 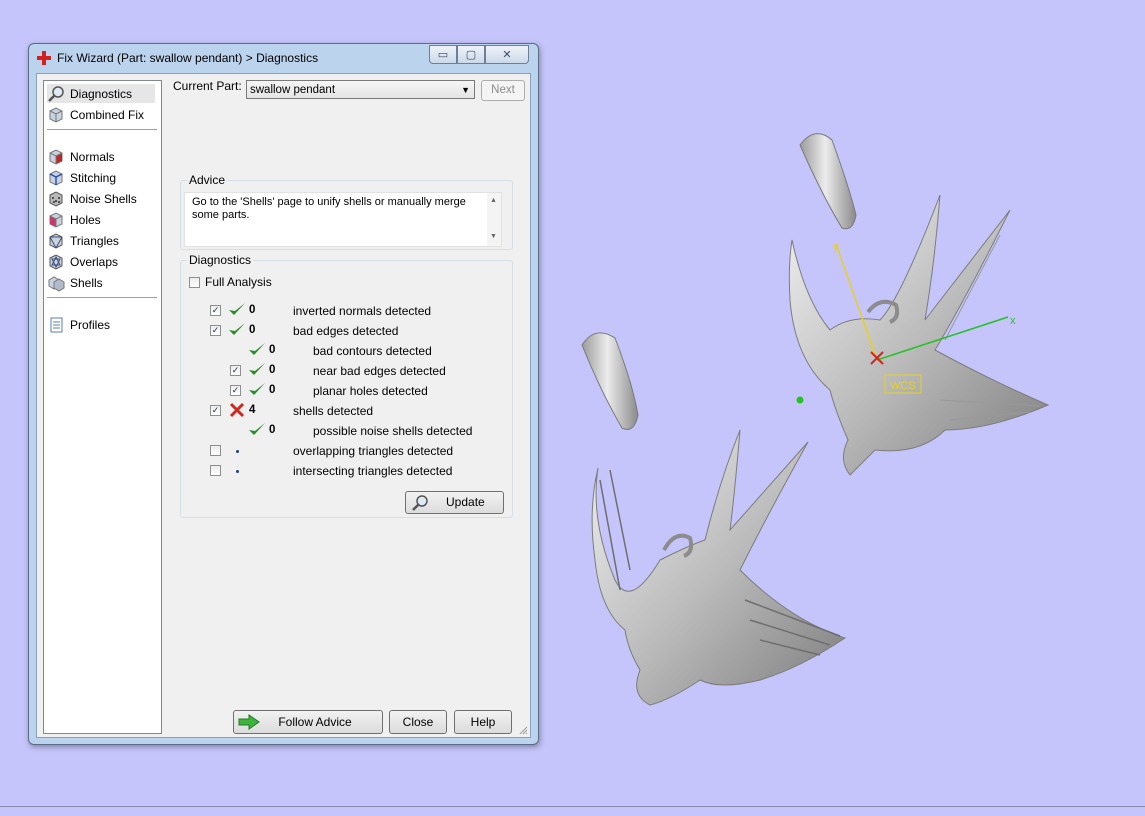 I want to click on diagnostic-row: 0 bad contours detected, so click(x=346, y=351).